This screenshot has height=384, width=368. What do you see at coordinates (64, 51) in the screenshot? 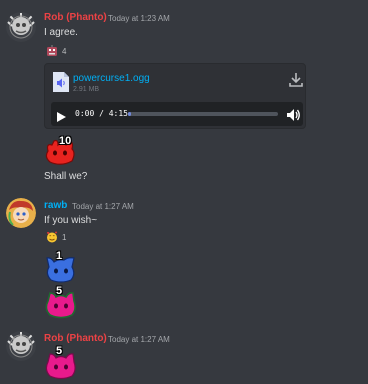
I see `reaction-count: 4` at bounding box center [64, 51].